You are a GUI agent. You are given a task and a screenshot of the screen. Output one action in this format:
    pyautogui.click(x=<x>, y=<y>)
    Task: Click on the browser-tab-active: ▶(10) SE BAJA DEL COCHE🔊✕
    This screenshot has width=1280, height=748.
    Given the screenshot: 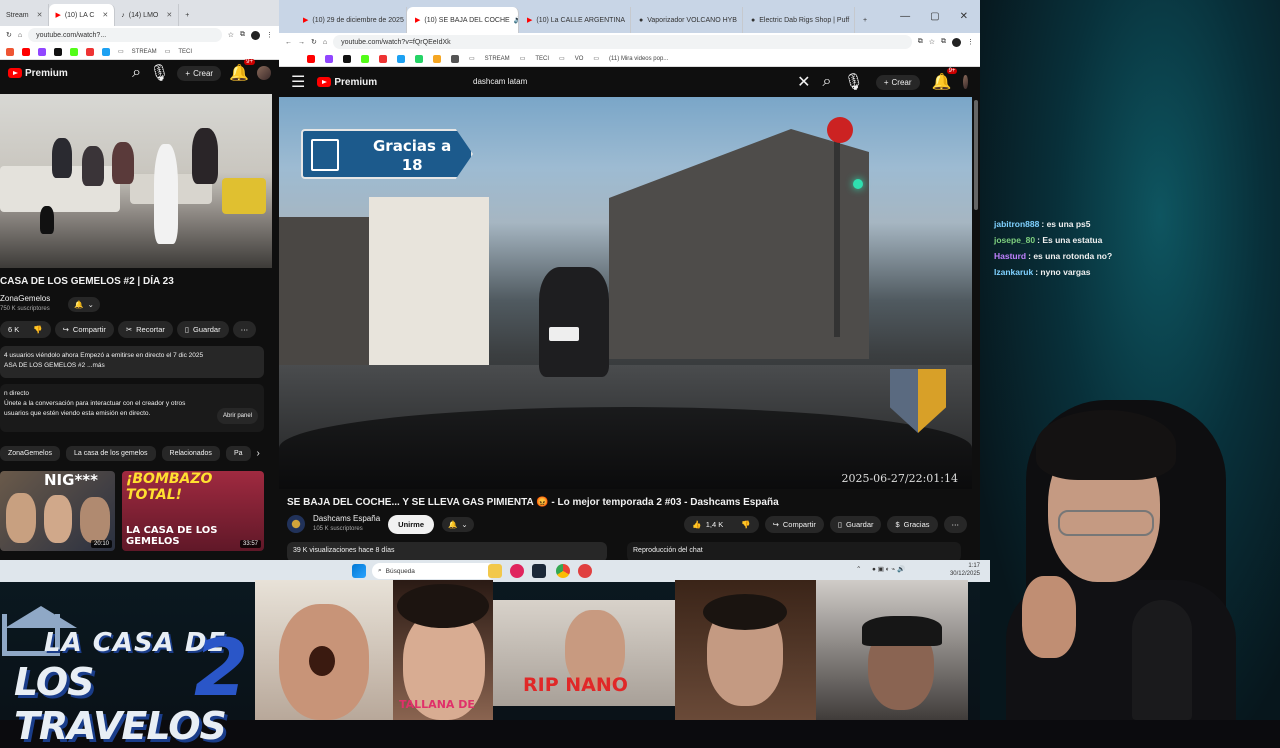 What is the action you would take?
    pyautogui.click(x=463, y=20)
    